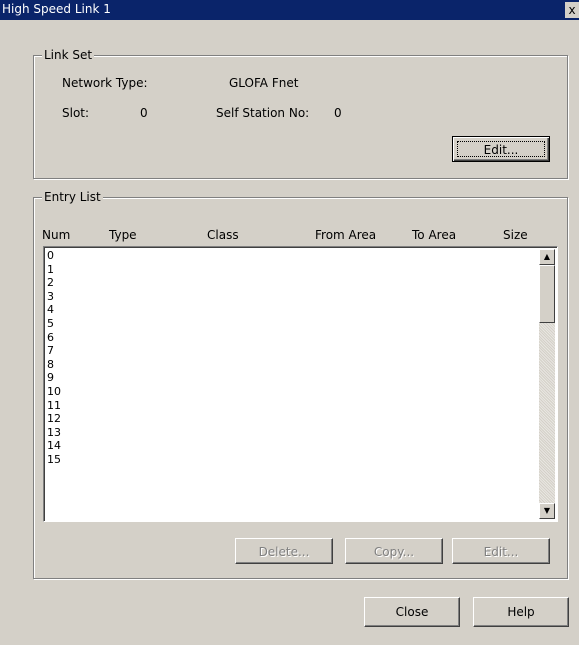  I want to click on list-item: 1, so click(292, 270).